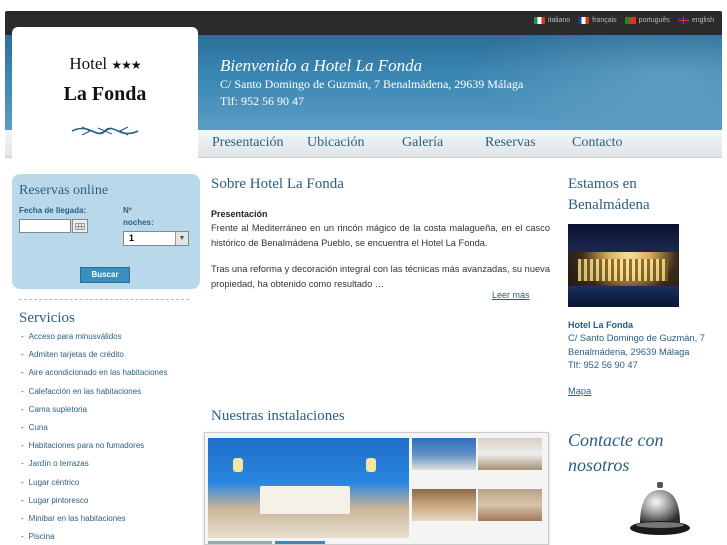 The width and height of the screenshot is (727, 545). What do you see at coordinates (336, 143) in the screenshot?
I see `nav-ubicacion: Ubicación` at bounding box center [336, 143].